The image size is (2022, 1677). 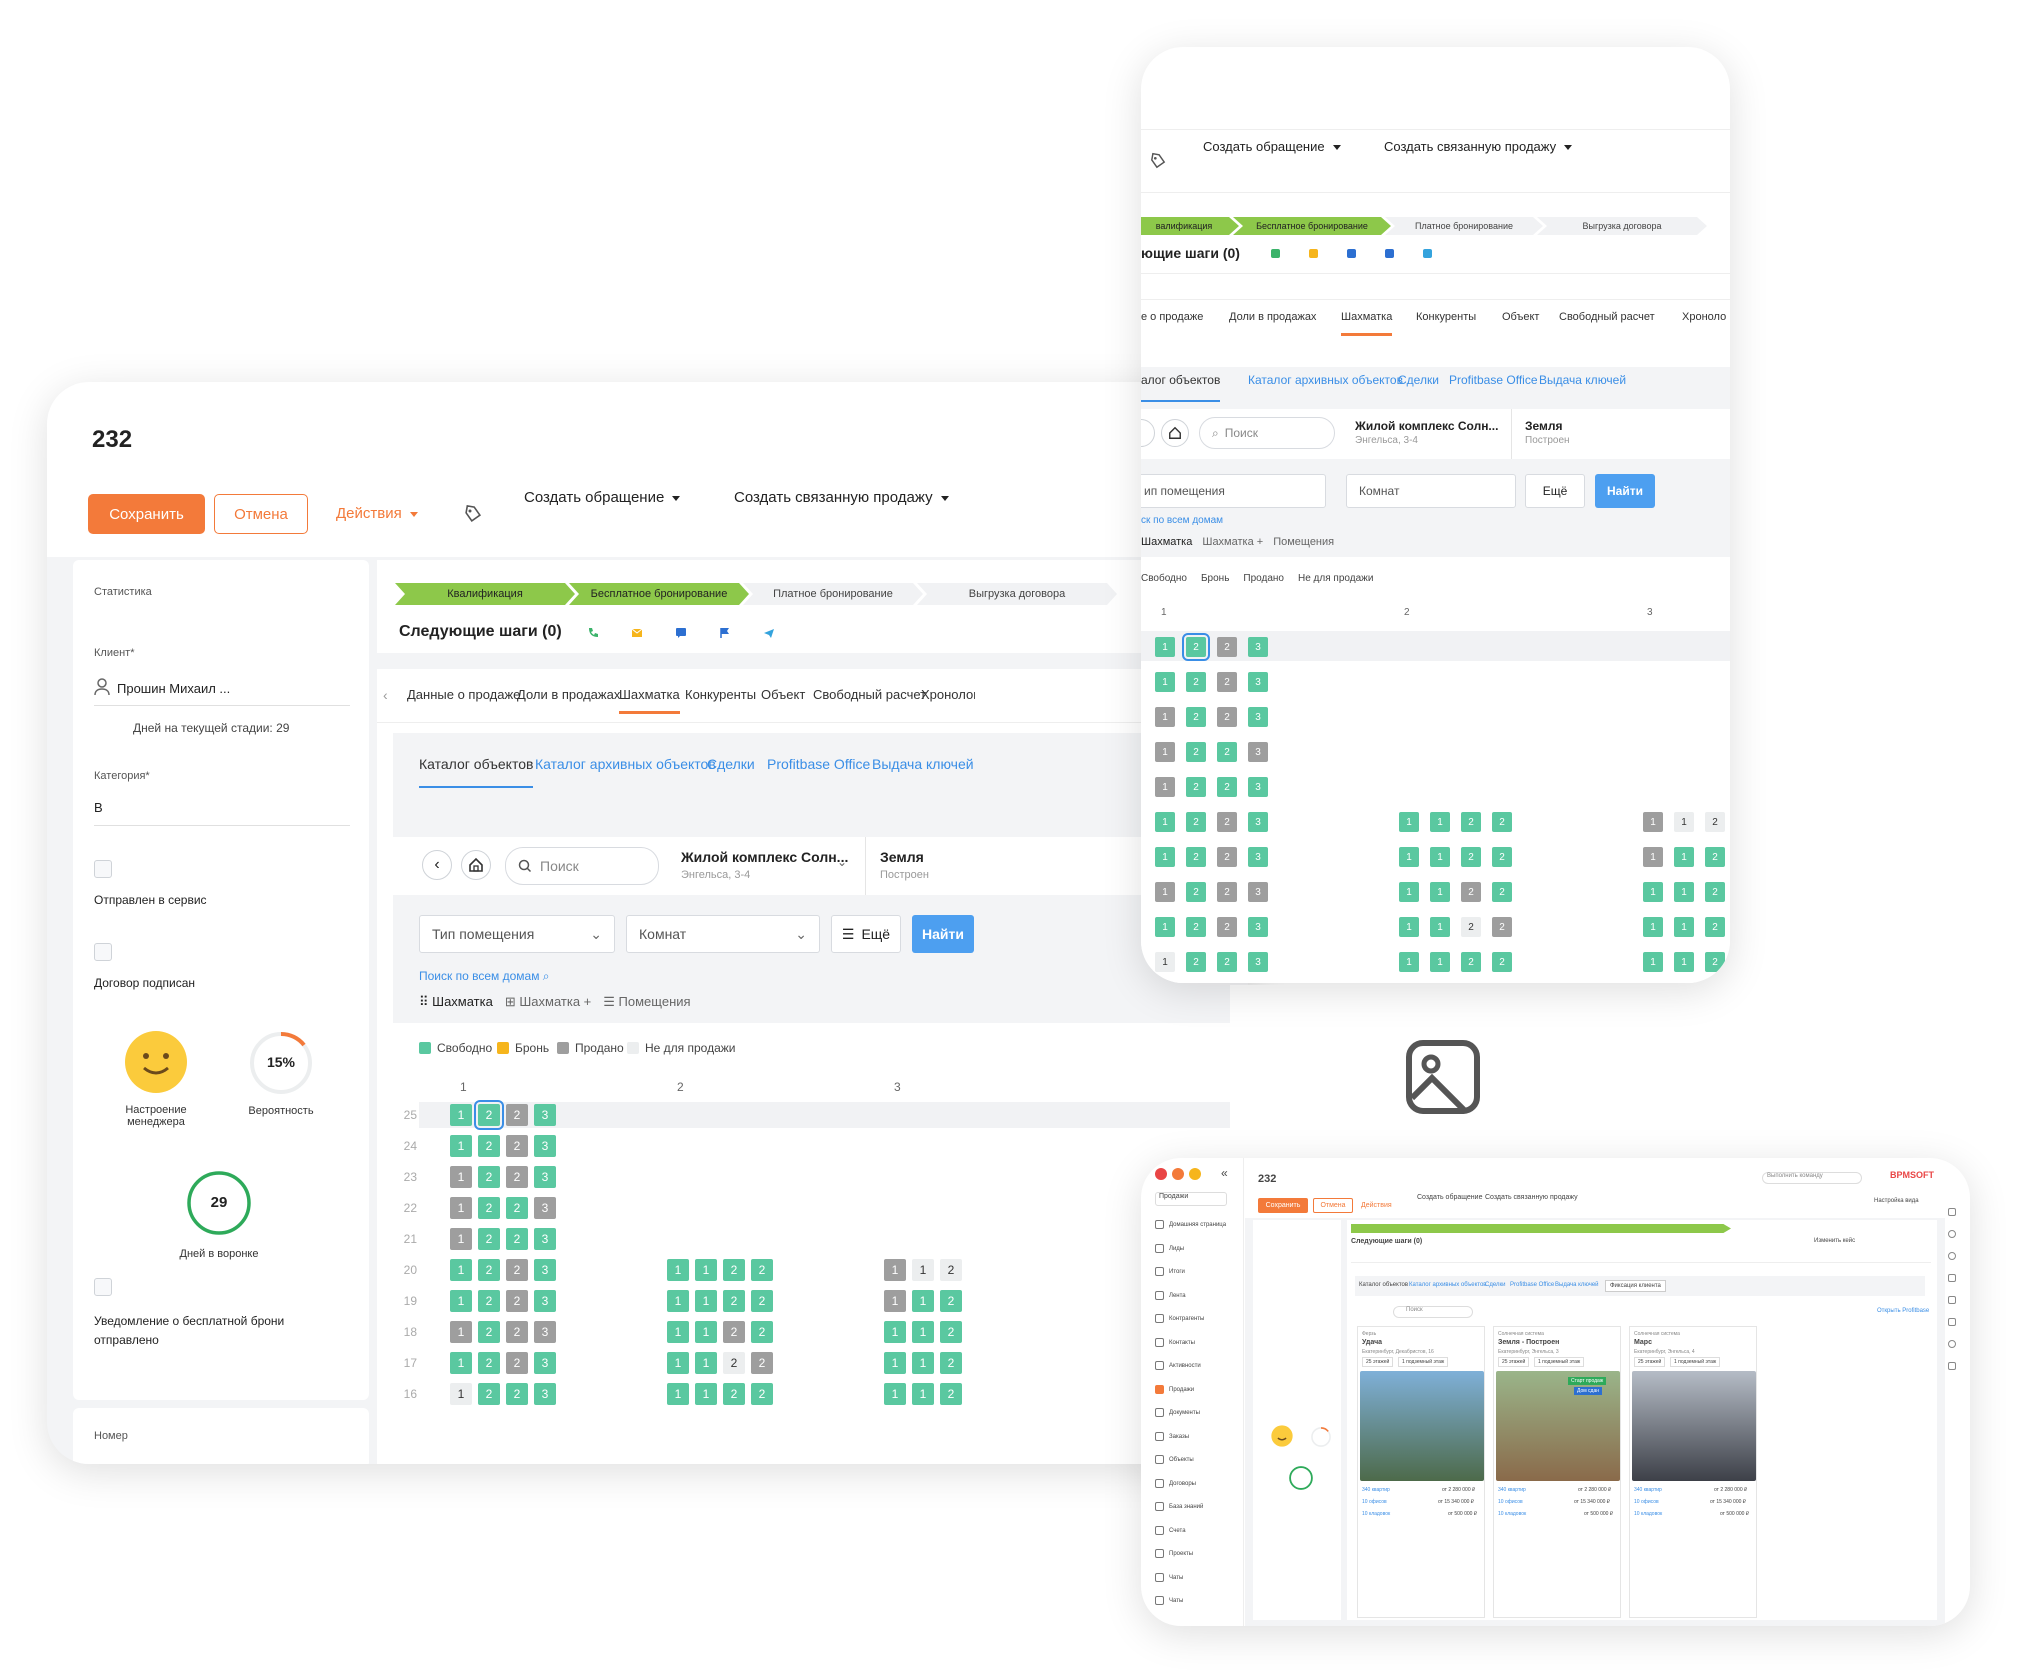 What do you see at coordinates (723, 934) in the screenshot?
I see `rooms-select: Комнат ⌄` at bounding box center [723, 934].